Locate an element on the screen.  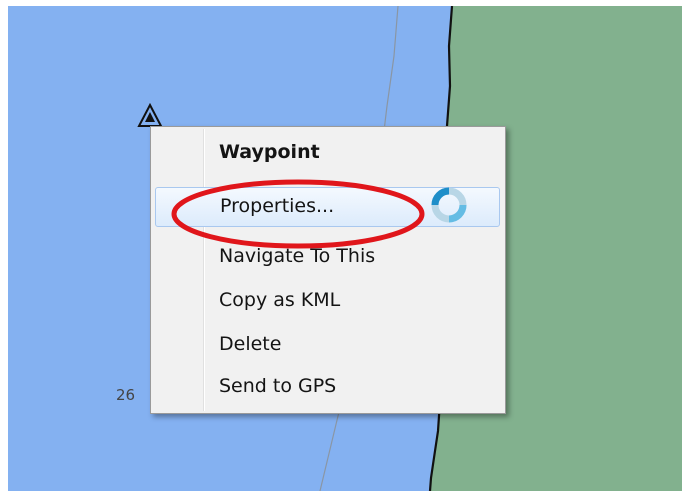
menu-item-send-to-gps: Send to GPS is located at coordinates (327, 387).